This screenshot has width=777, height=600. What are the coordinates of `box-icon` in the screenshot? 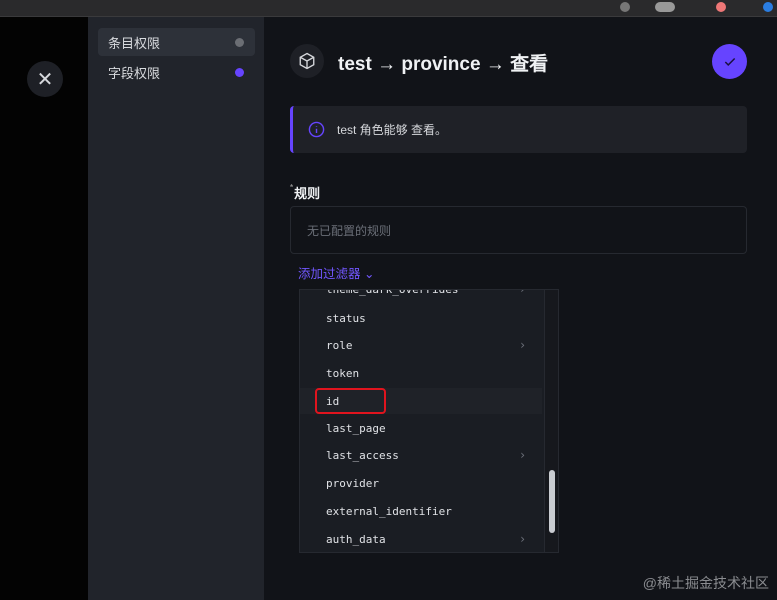 It's located at (307, 61).